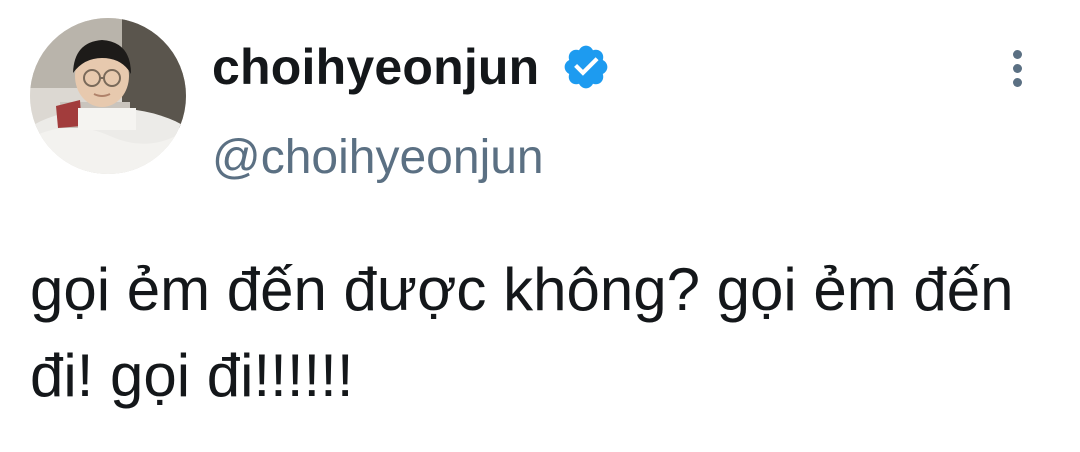  I want to click on avatar, so click(108, 96).